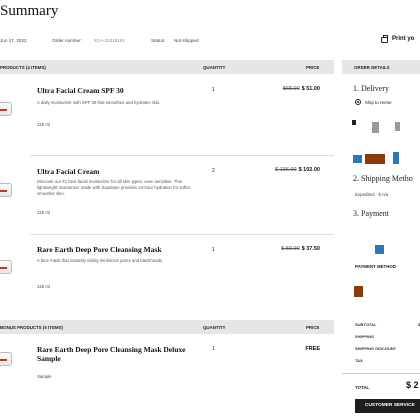  I want to click on order-details-title: ORDER DETAILS, so click(372, 67).